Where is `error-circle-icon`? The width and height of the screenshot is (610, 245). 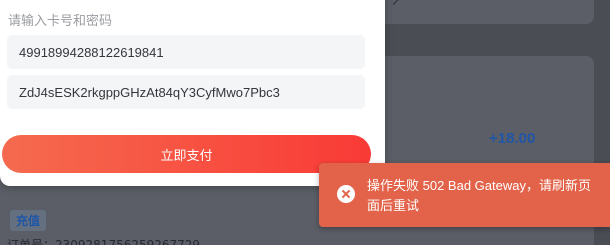 error-circle-icon is located at coordinates (346, 194).